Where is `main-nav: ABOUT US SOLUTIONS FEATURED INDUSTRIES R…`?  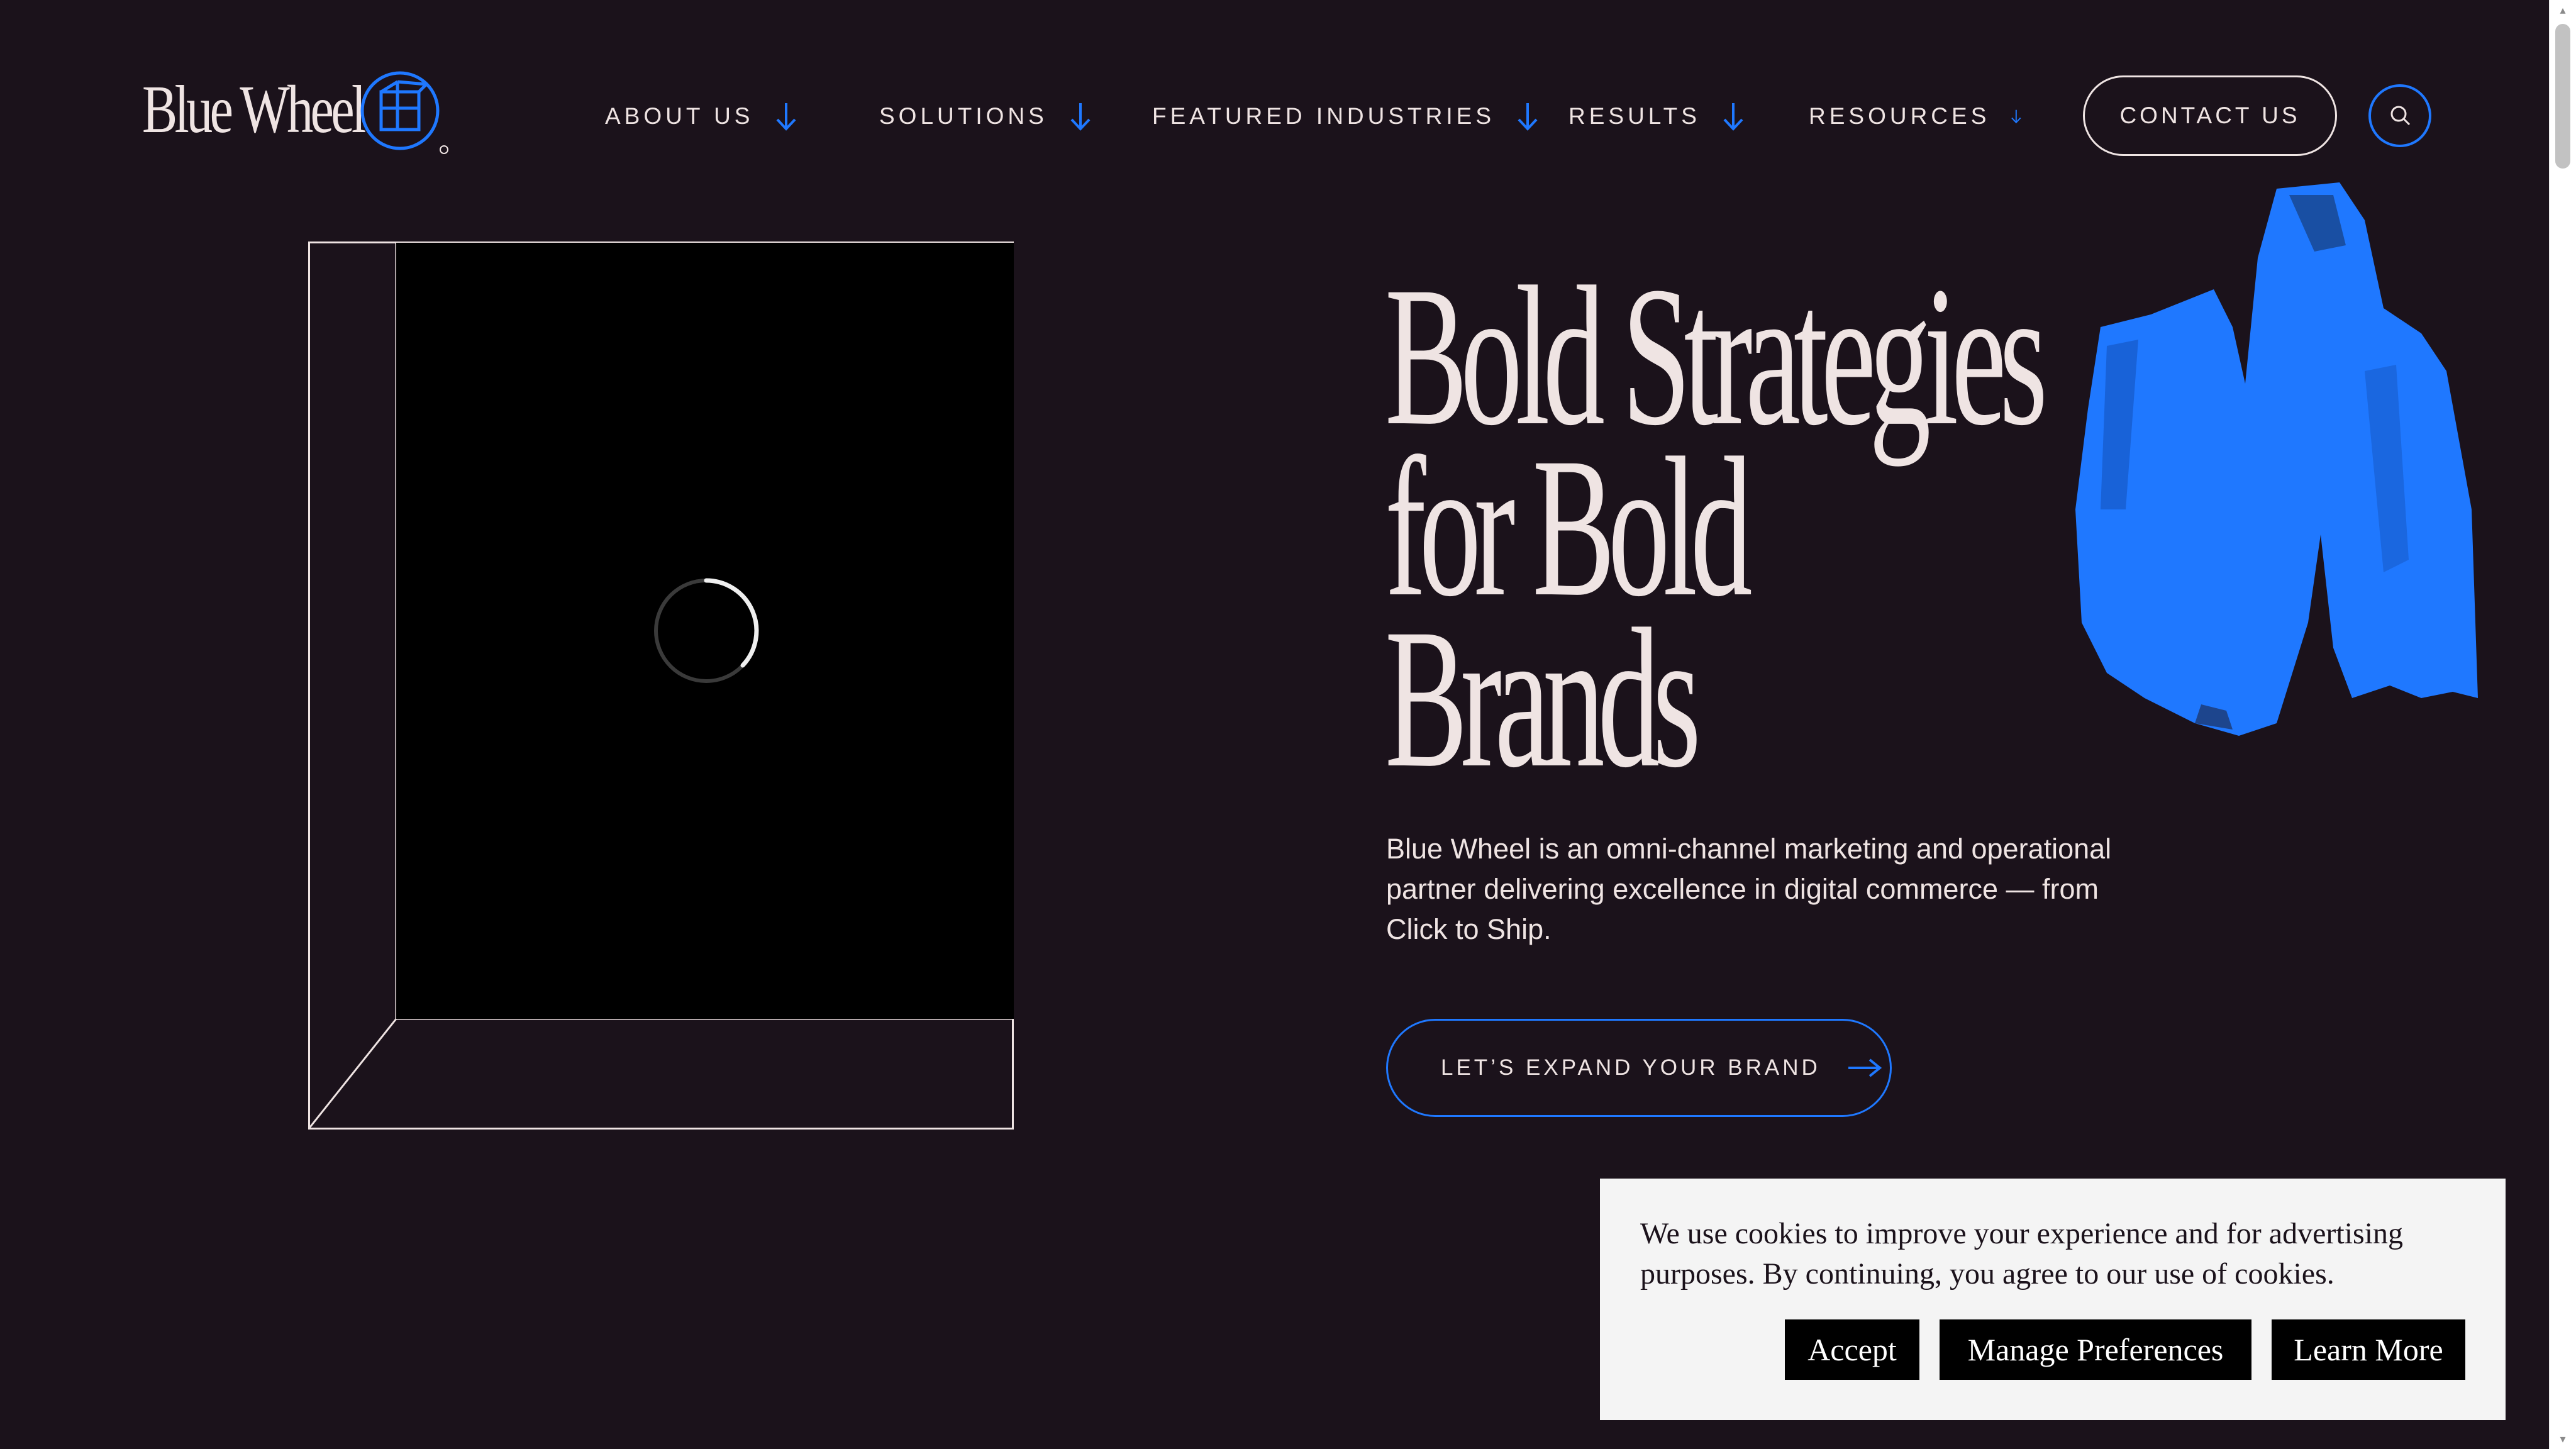
main-nav: ABOUT US SOLUTIONS FEATURED INDUSTRIES R… is located at coordinates (1314, 116).